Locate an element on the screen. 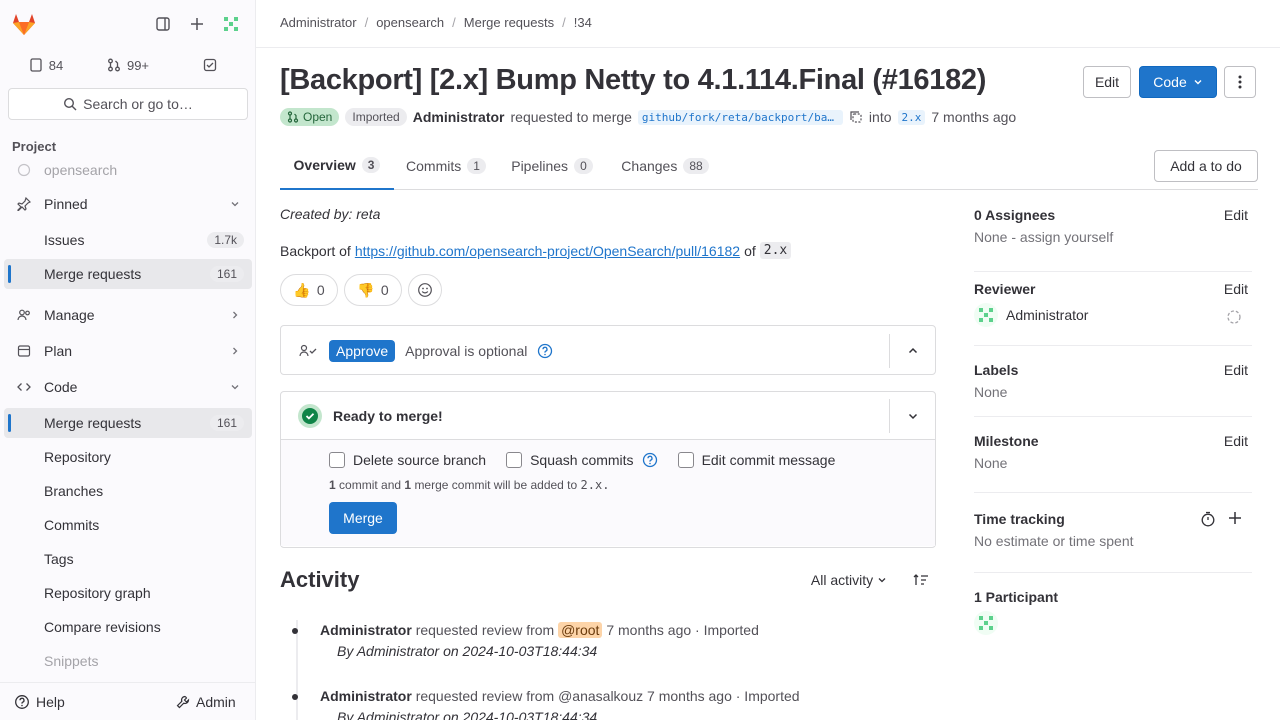 This screenshot has height=720, width=1280. sidebar-item-commits: Commits is located at coordinates (128, 525).